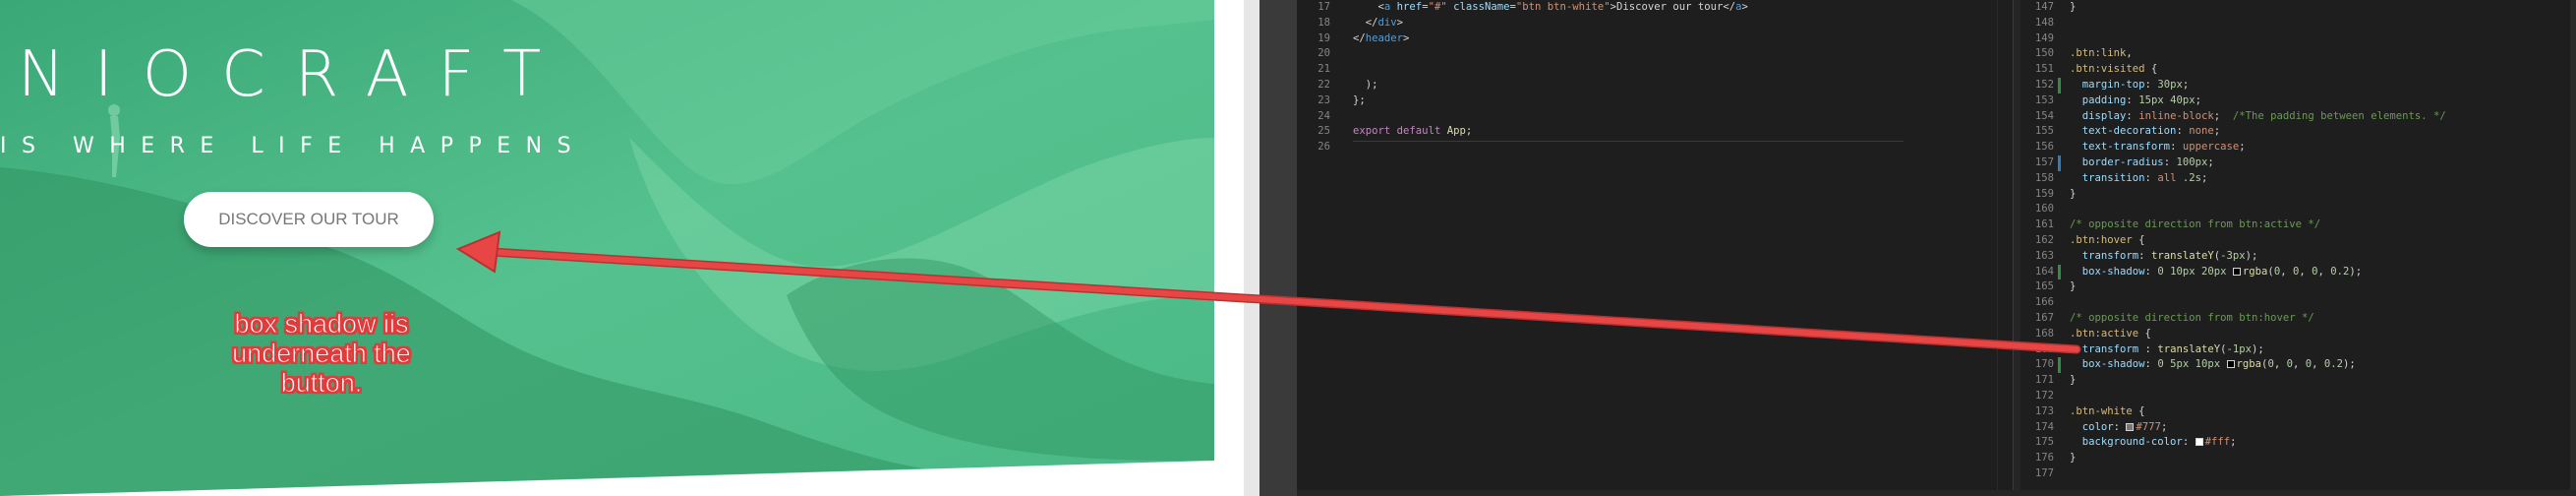 The image size is (2576, 496). Describe the element at coordinates (1359, 99) in the screenshot. I see `line-text: };` at that location.